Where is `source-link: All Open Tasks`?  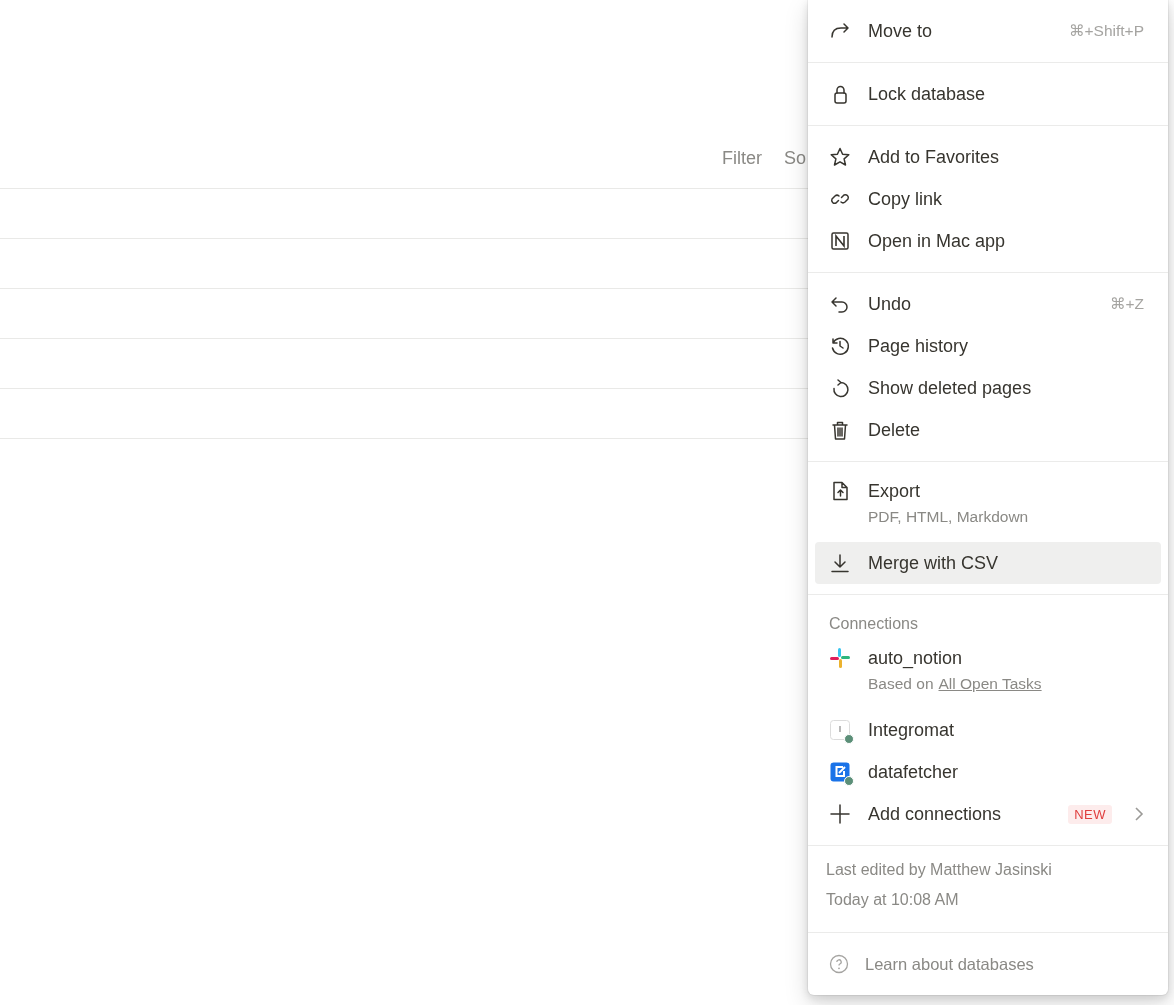
source-link: All Open Tasks is located at coordinates (990, 684).